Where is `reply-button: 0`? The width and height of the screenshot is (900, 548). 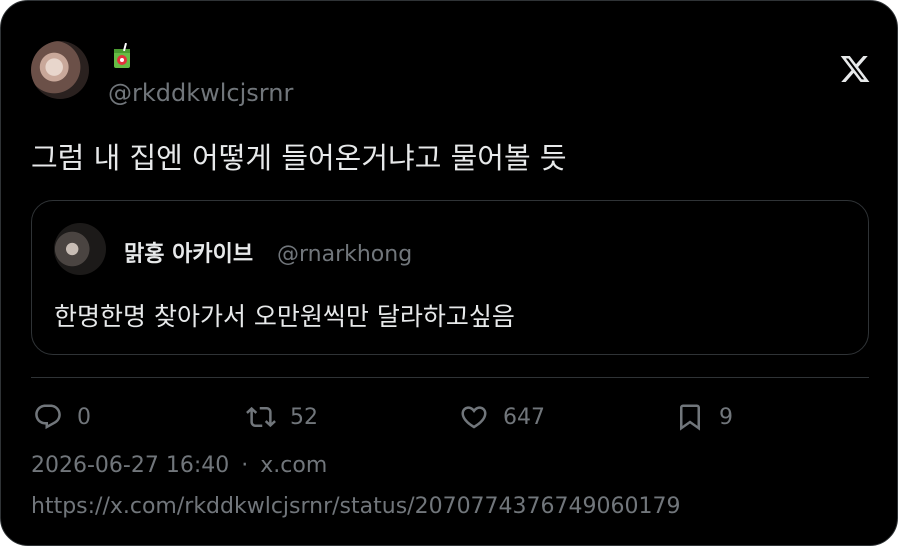
reply-button: 0 is located at coordinates (62, 417).